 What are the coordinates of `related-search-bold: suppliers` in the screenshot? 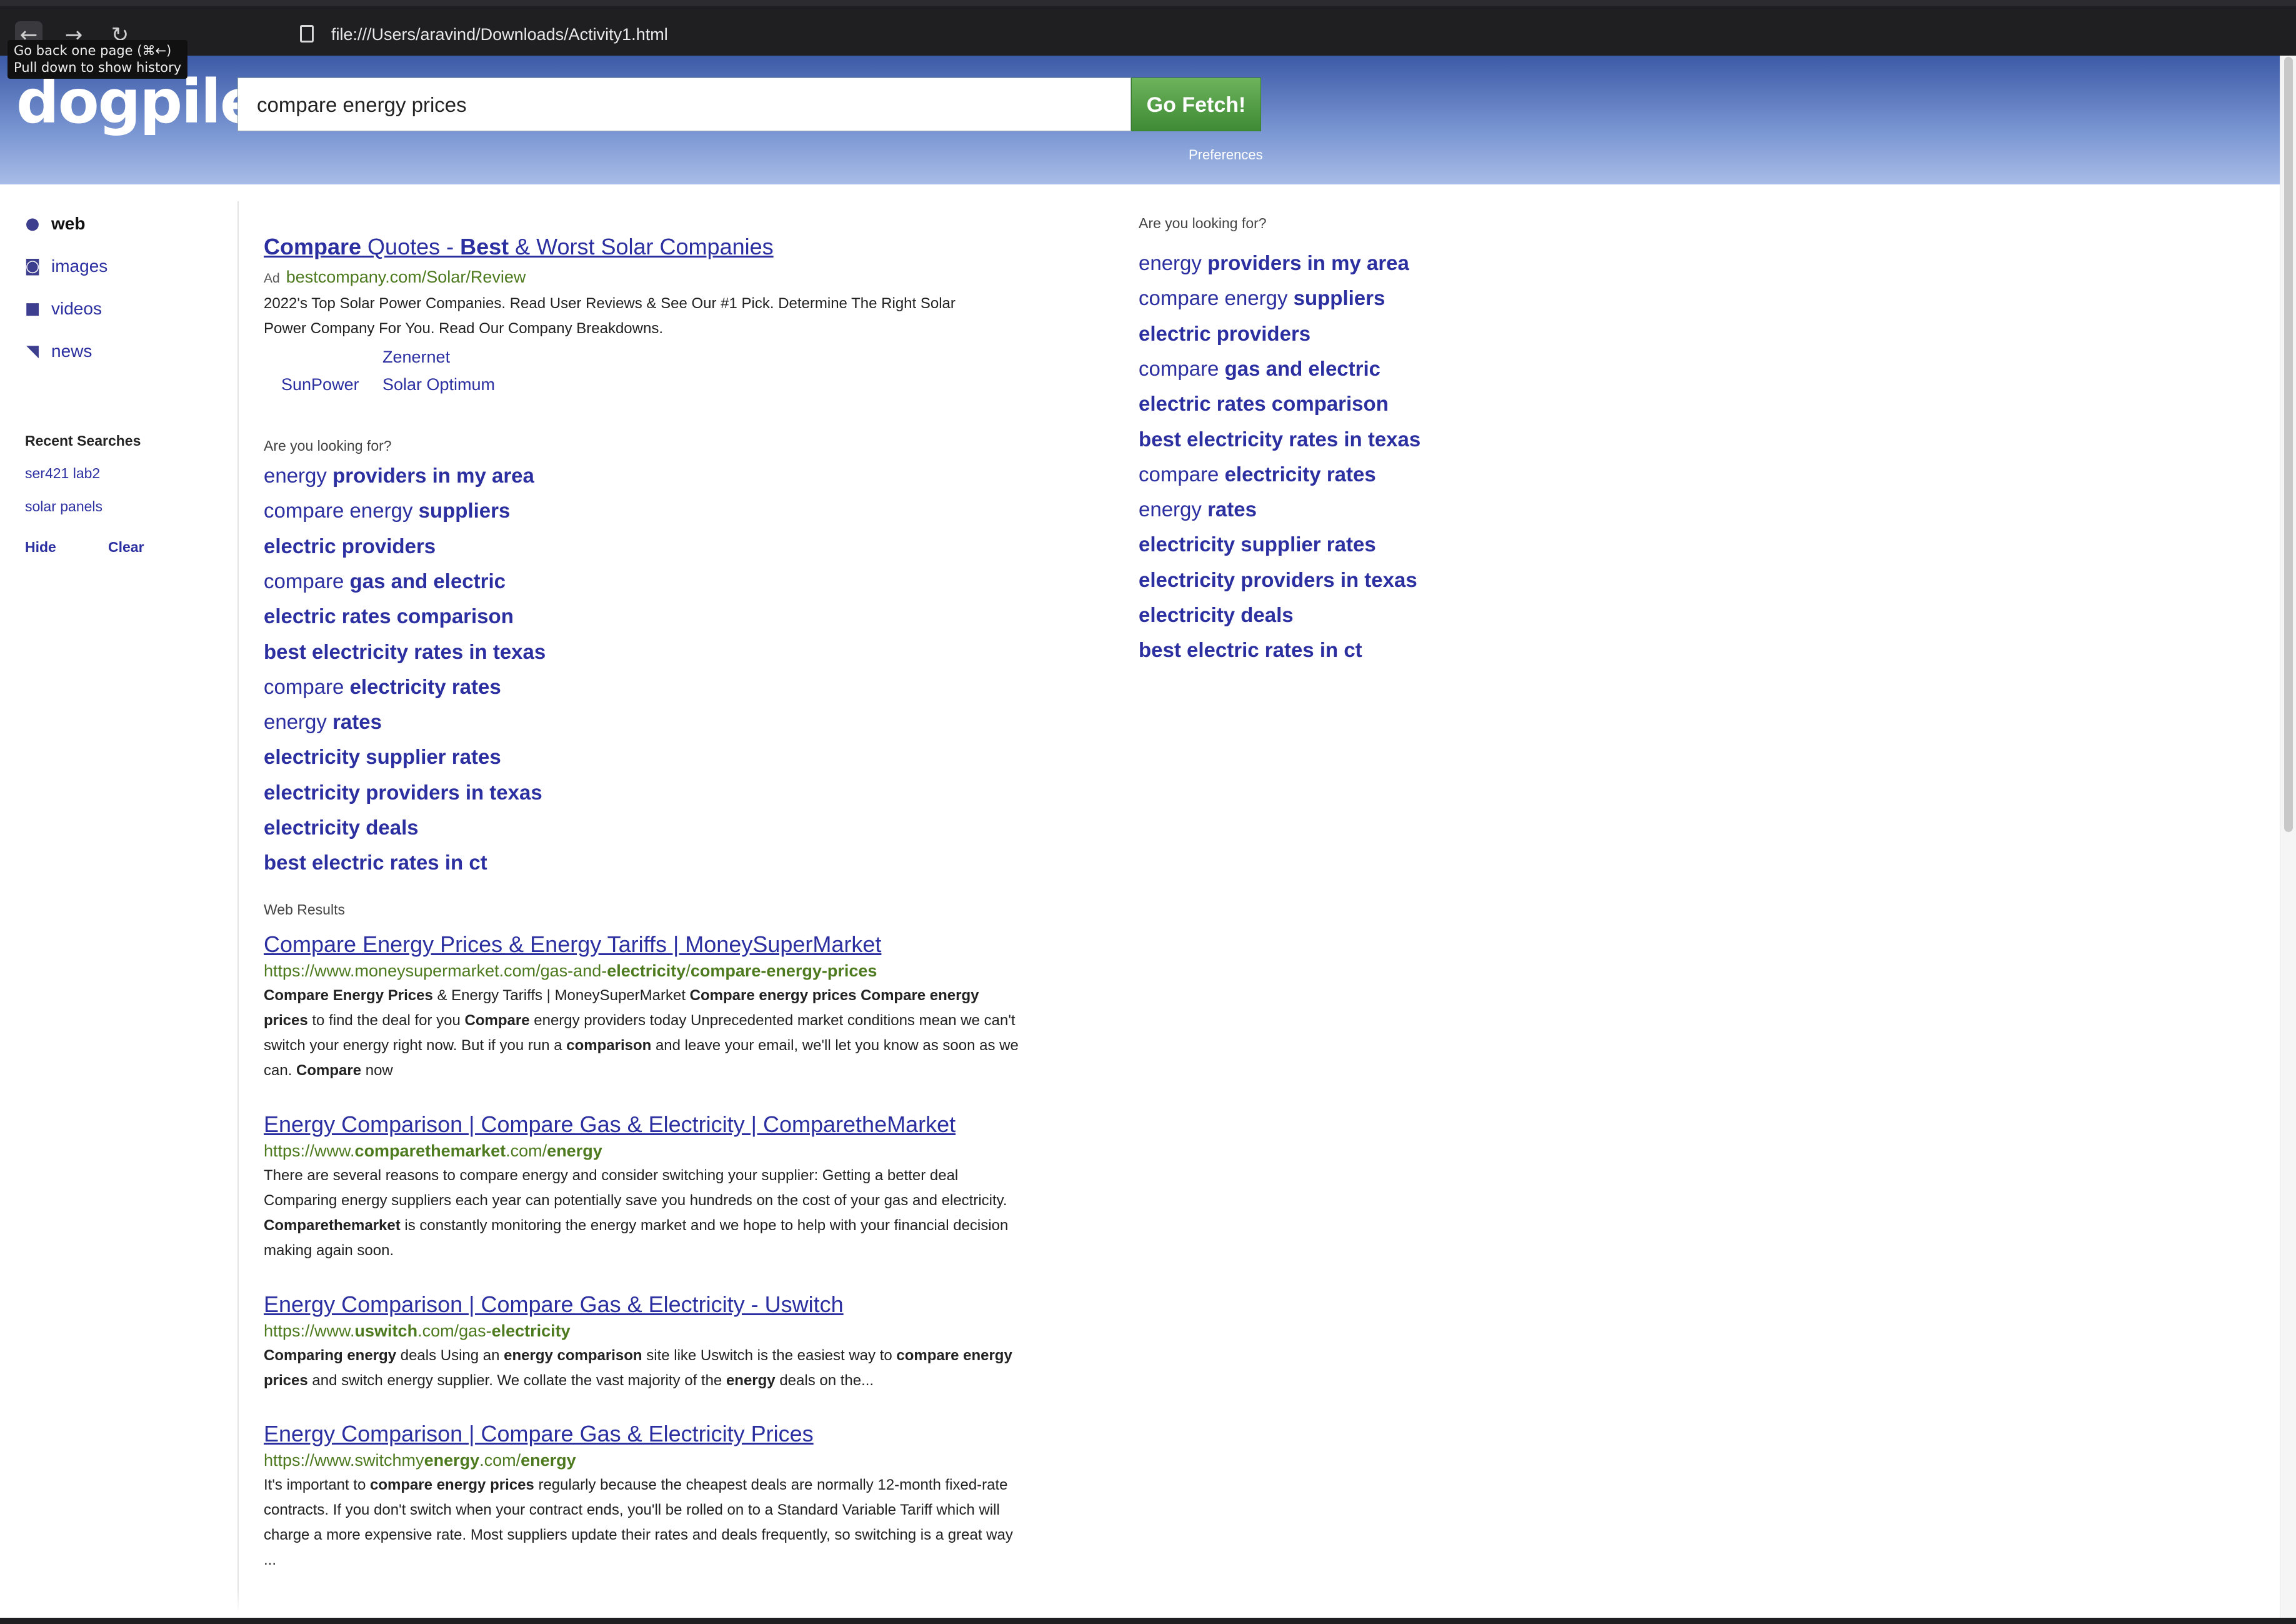 It's located at (464, 511).